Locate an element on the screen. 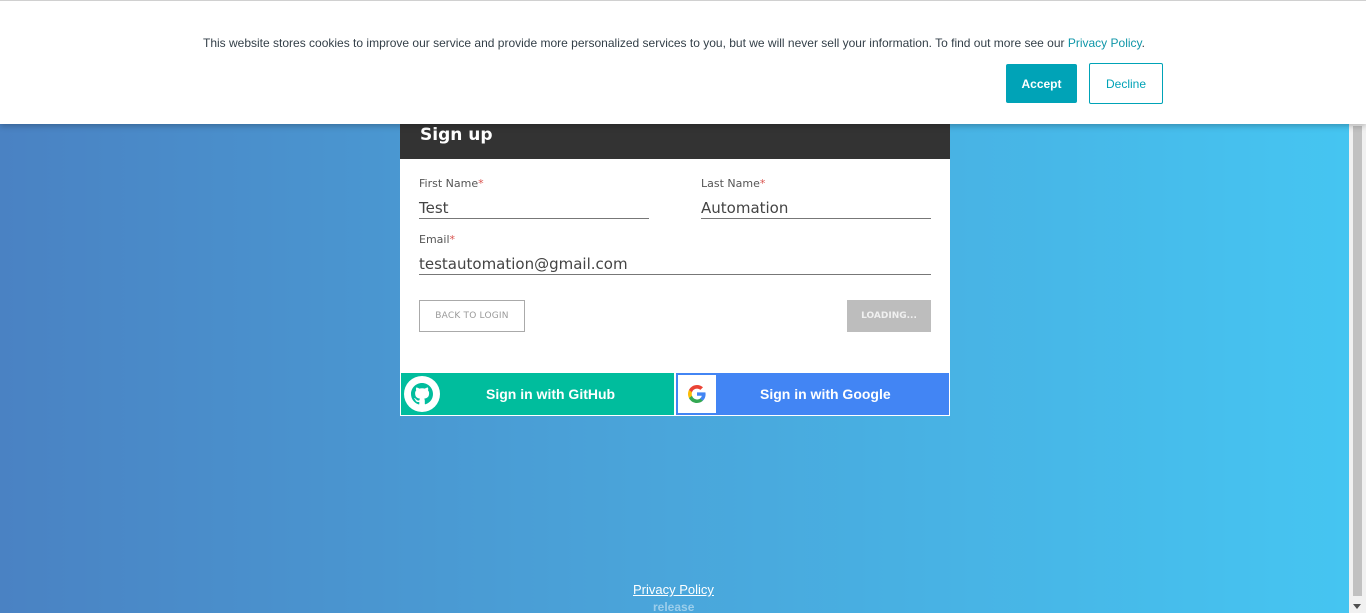  email-label-text: Email is located at coordinates (434, 239).